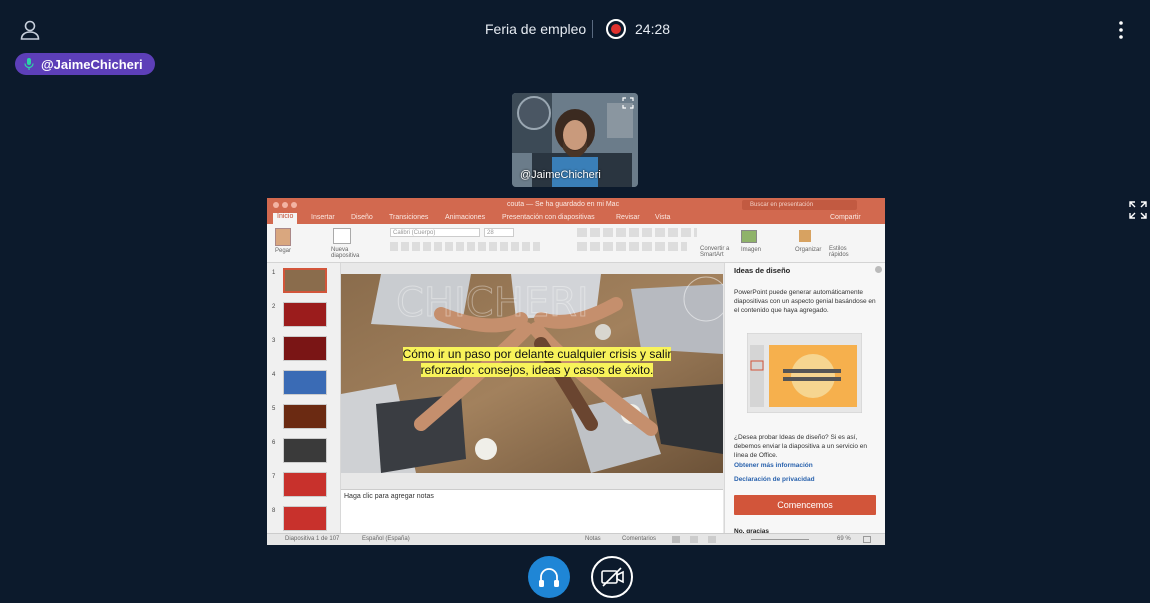 The height and width of the screenshot is (603, 1150). Describe the element at coordinates (676, 539) in the screenshot. I see `normal-view-icon` at that location.